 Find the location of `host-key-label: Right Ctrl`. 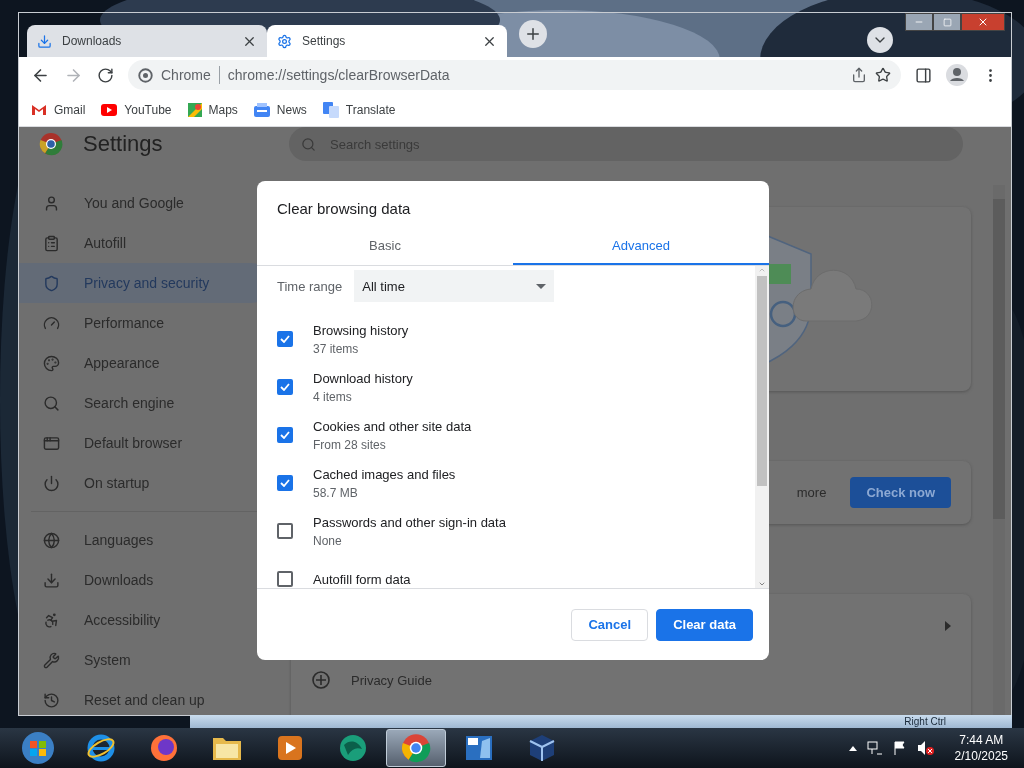

host-key-label: Right Ctrl is located at coordinates (925, 721).